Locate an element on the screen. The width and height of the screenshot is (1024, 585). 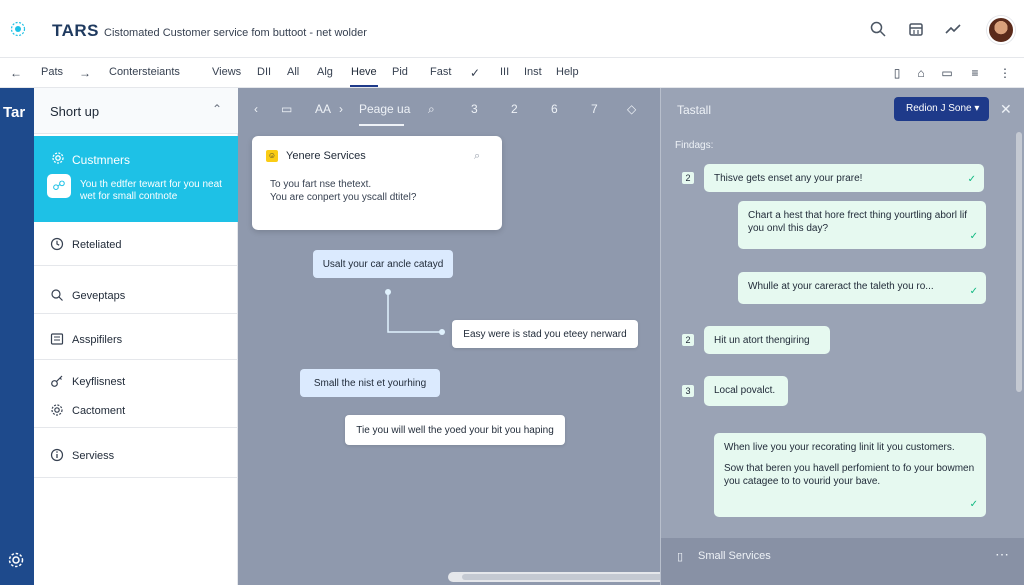
sidebar-item-serviess: Serviess is located at coordinates (136, 454).